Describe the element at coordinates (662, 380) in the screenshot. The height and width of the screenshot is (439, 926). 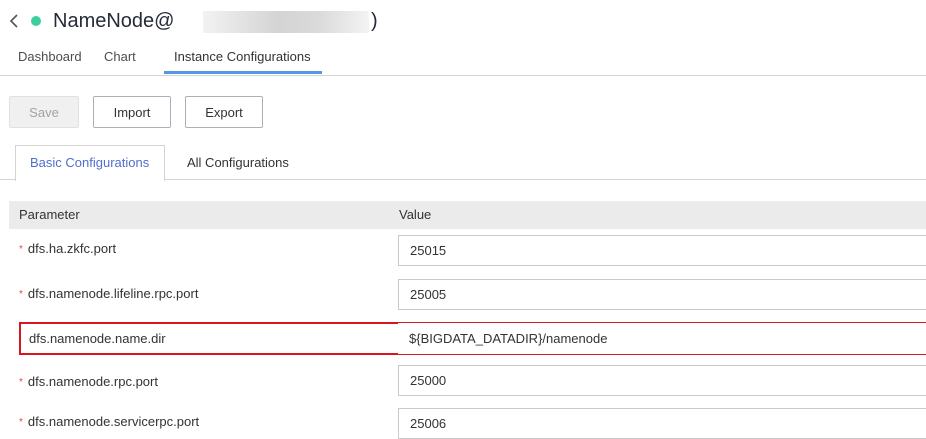
I see `value-input: 25000` at that location.